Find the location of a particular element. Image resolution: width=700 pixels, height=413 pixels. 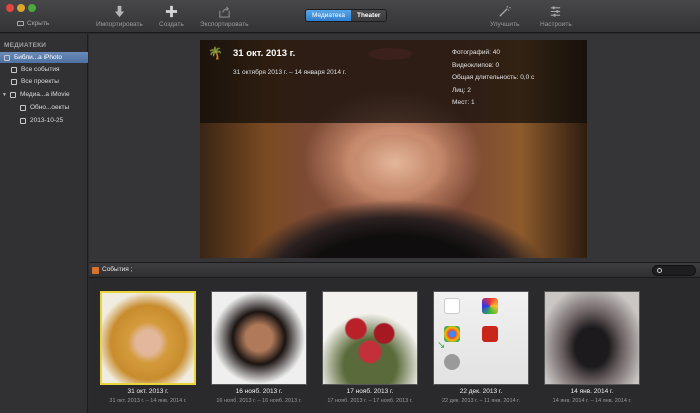

stat-photos: Фотографий: 40 is located at coordinates (476, 52).